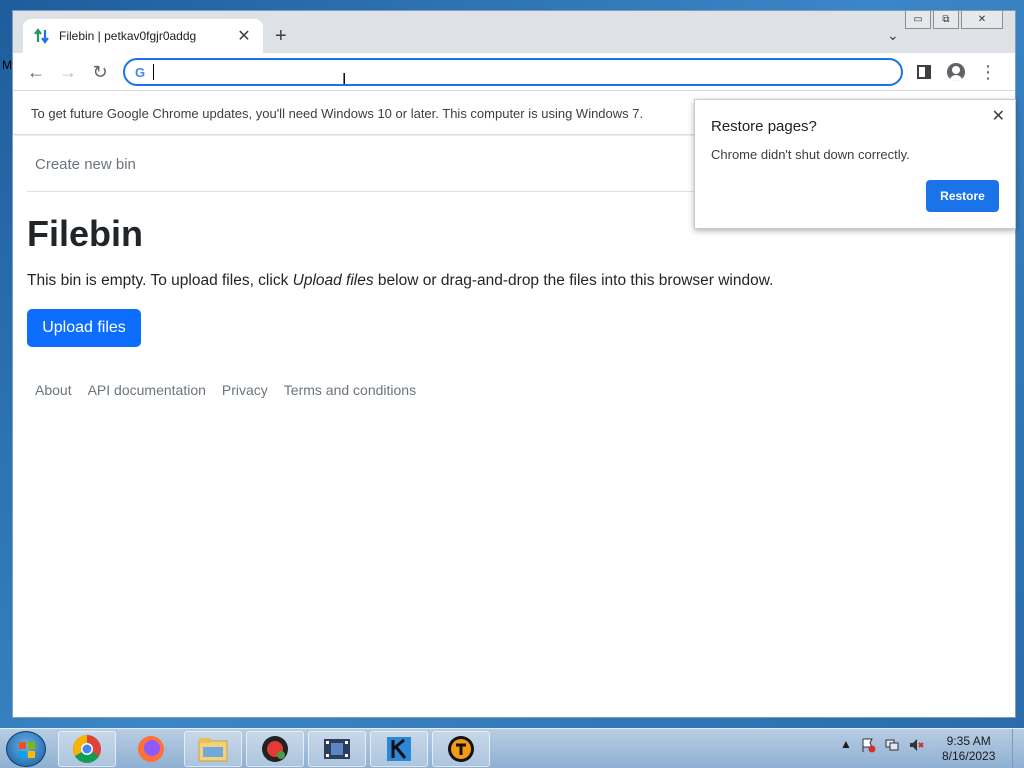 The image size is (1024, 768). What do you see at coordinates (68, 72) in the screenshot?
I see `forward-icon: →` at bounding box center [68, 72].